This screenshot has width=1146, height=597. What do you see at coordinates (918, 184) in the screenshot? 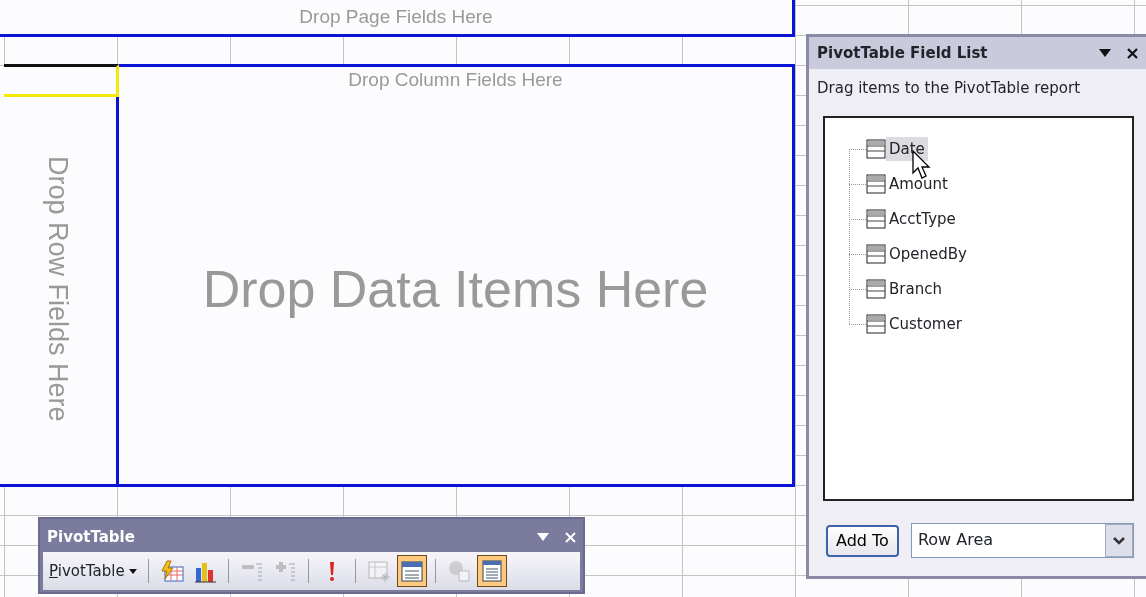
I see `field-item: Amount` at bounding box center [918, 184].